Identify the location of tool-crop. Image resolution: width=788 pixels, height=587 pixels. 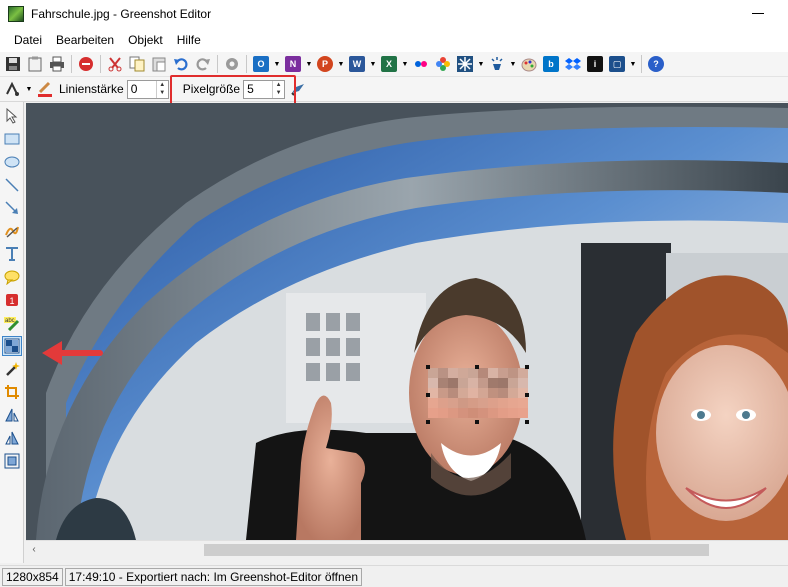
(12, 392).